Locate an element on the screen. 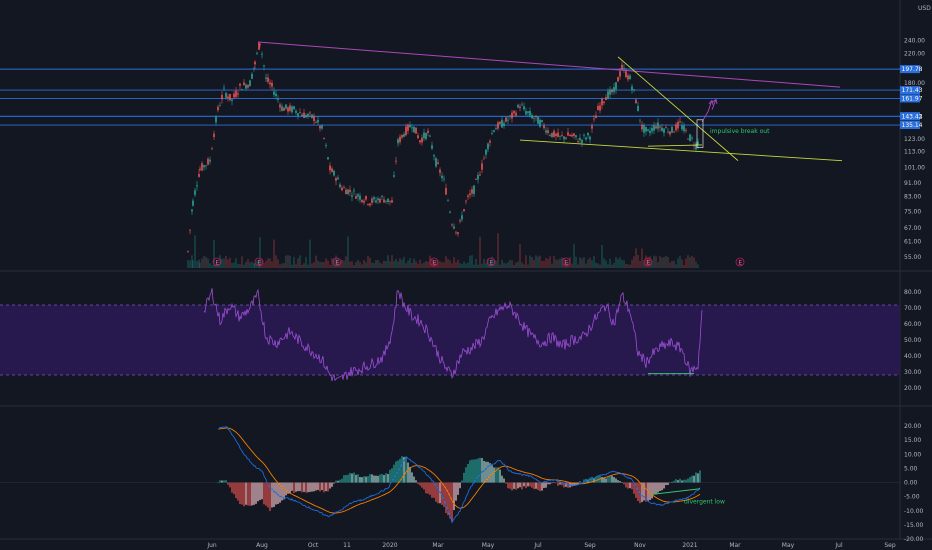 Image resolution: width=932 pixels, height=550 pixels. support-trendline is located at coordinates (681, 150).